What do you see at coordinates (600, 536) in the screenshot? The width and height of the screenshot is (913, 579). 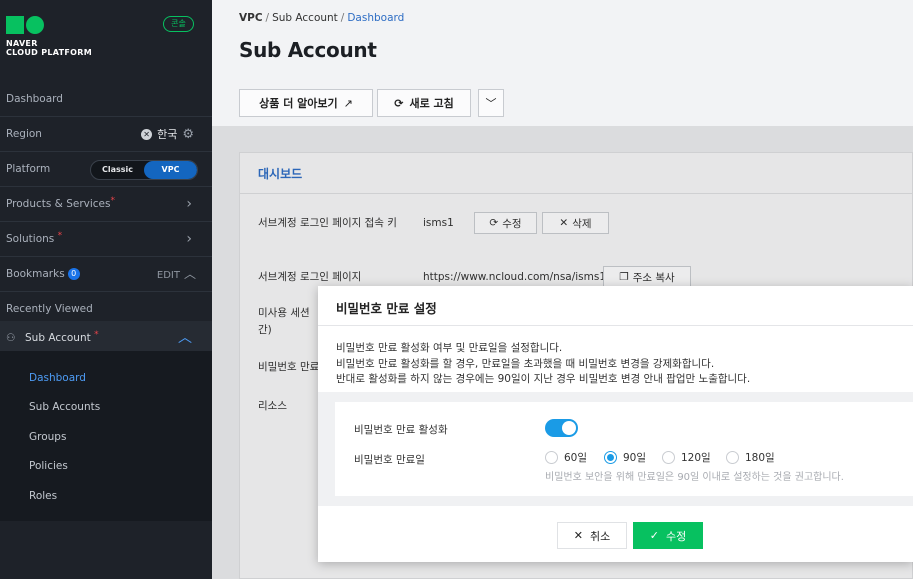 I see `cancel-label: 취소` at bounding box center [600, 536].